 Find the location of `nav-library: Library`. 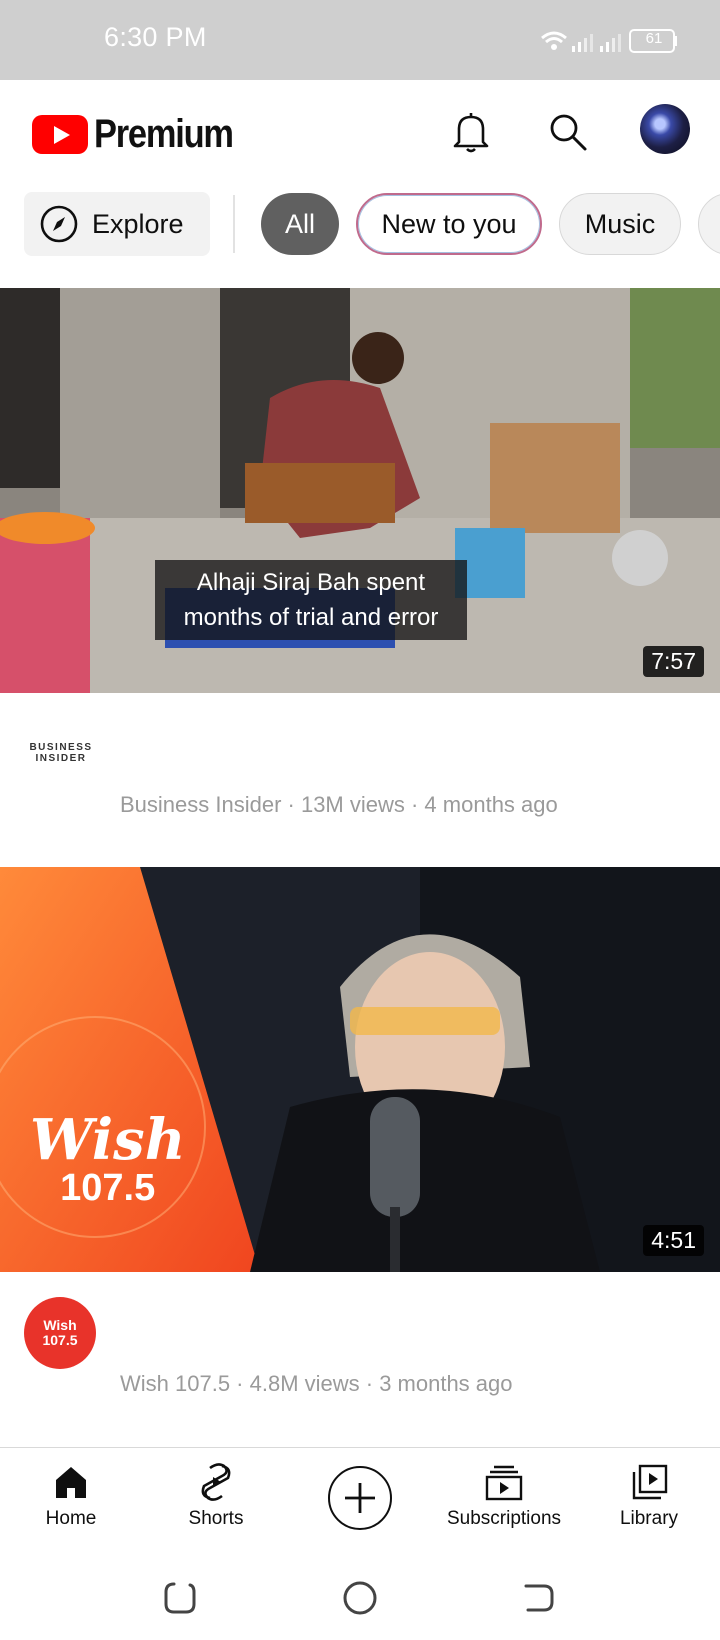

nav-library: Library is located at coordinates (647, 1496).